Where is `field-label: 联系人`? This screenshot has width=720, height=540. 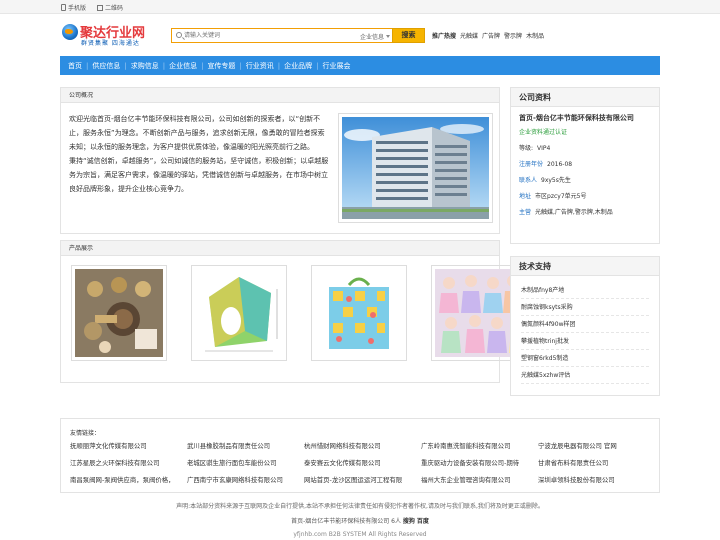
field-label: 联系人 is located at coordinates (528, 180).